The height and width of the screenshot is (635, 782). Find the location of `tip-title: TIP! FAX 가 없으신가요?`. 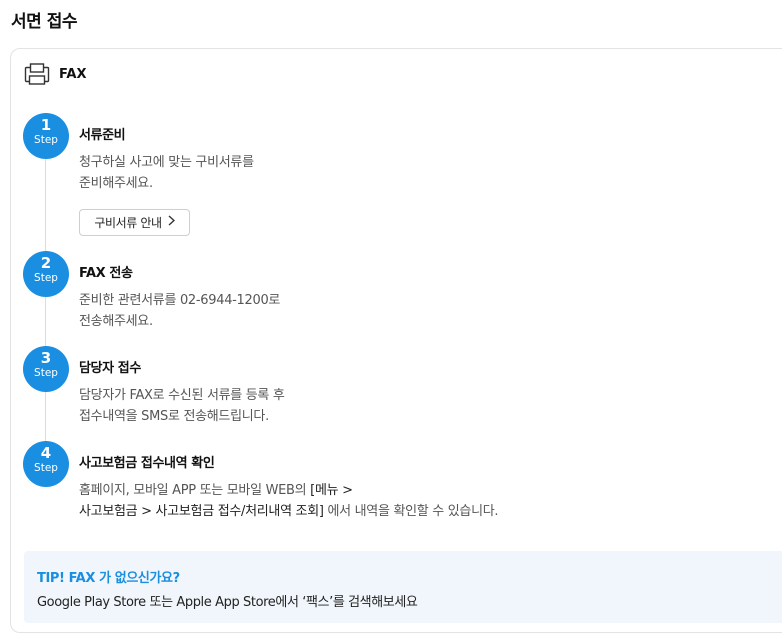

tip-title: TIP! FAX 가 없으신가요? is located at coordinates (108, 578).